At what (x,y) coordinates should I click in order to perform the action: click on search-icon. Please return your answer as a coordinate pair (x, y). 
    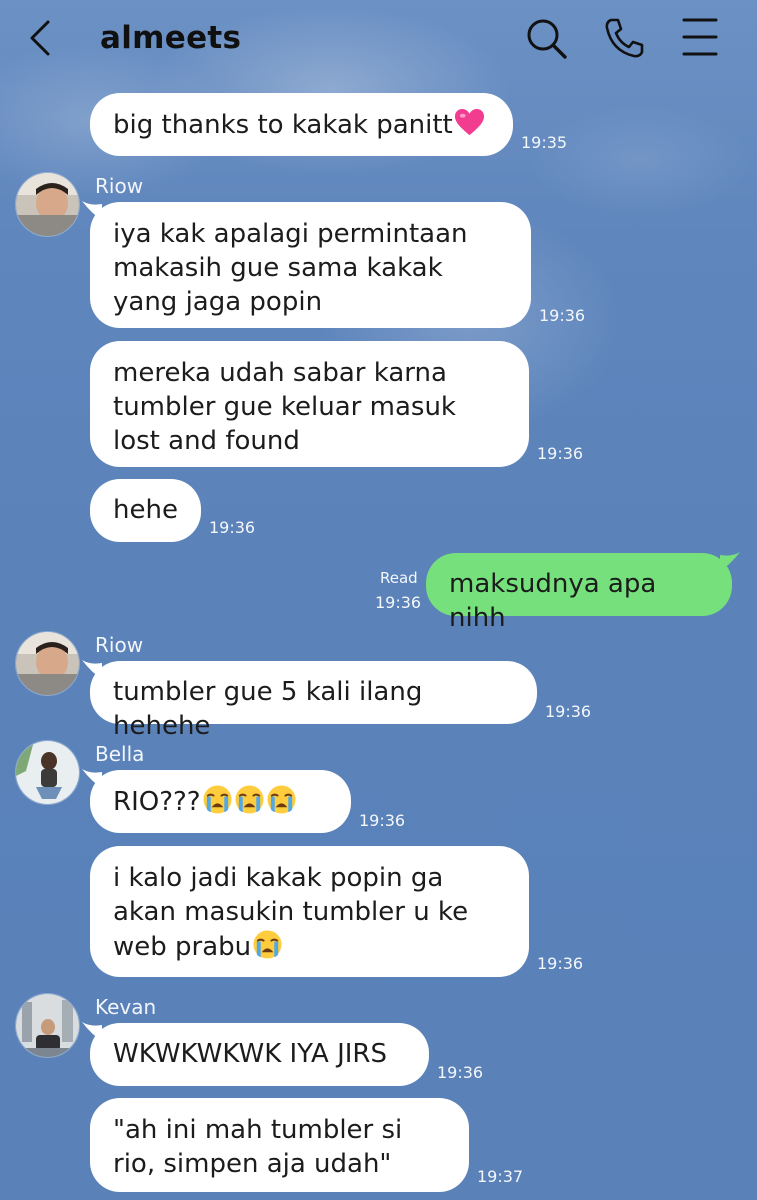
    Looking at the image, I should click on (547, 39).